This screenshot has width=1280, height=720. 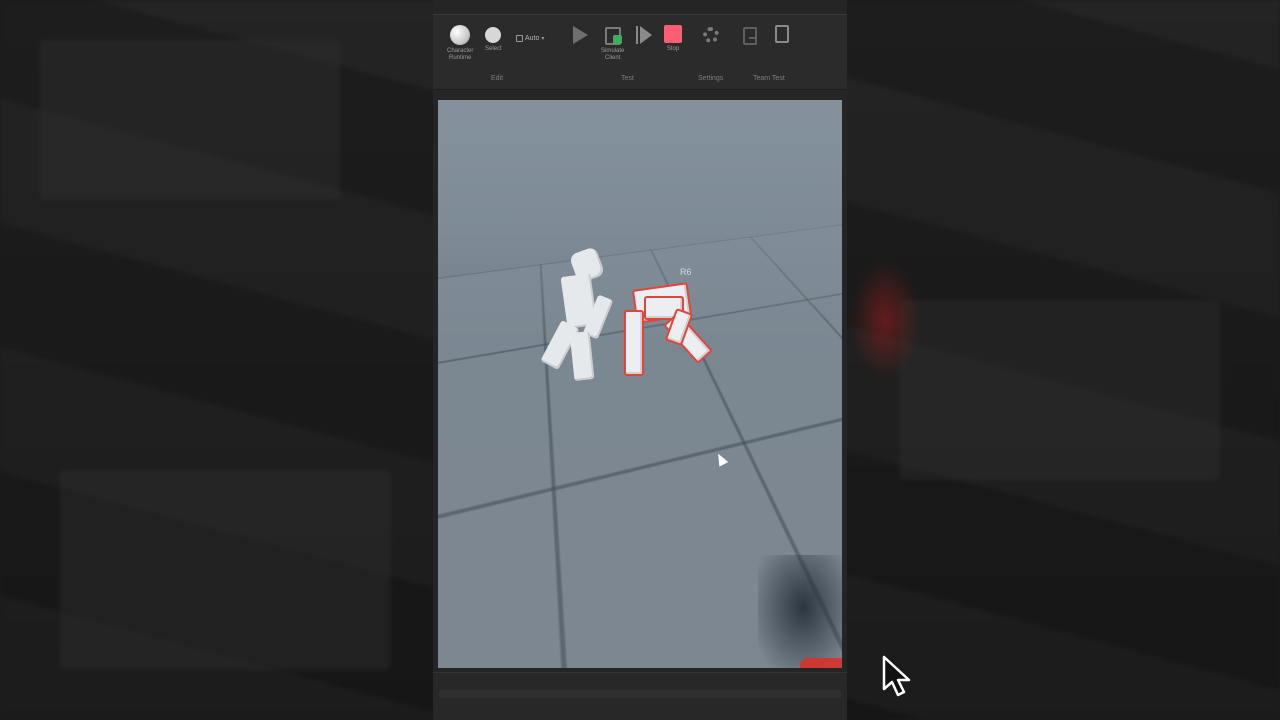 What do you see at coordinates (493, 35) in the screenshot?
I see `select-dot-icon` at bounding box center [493, 35].